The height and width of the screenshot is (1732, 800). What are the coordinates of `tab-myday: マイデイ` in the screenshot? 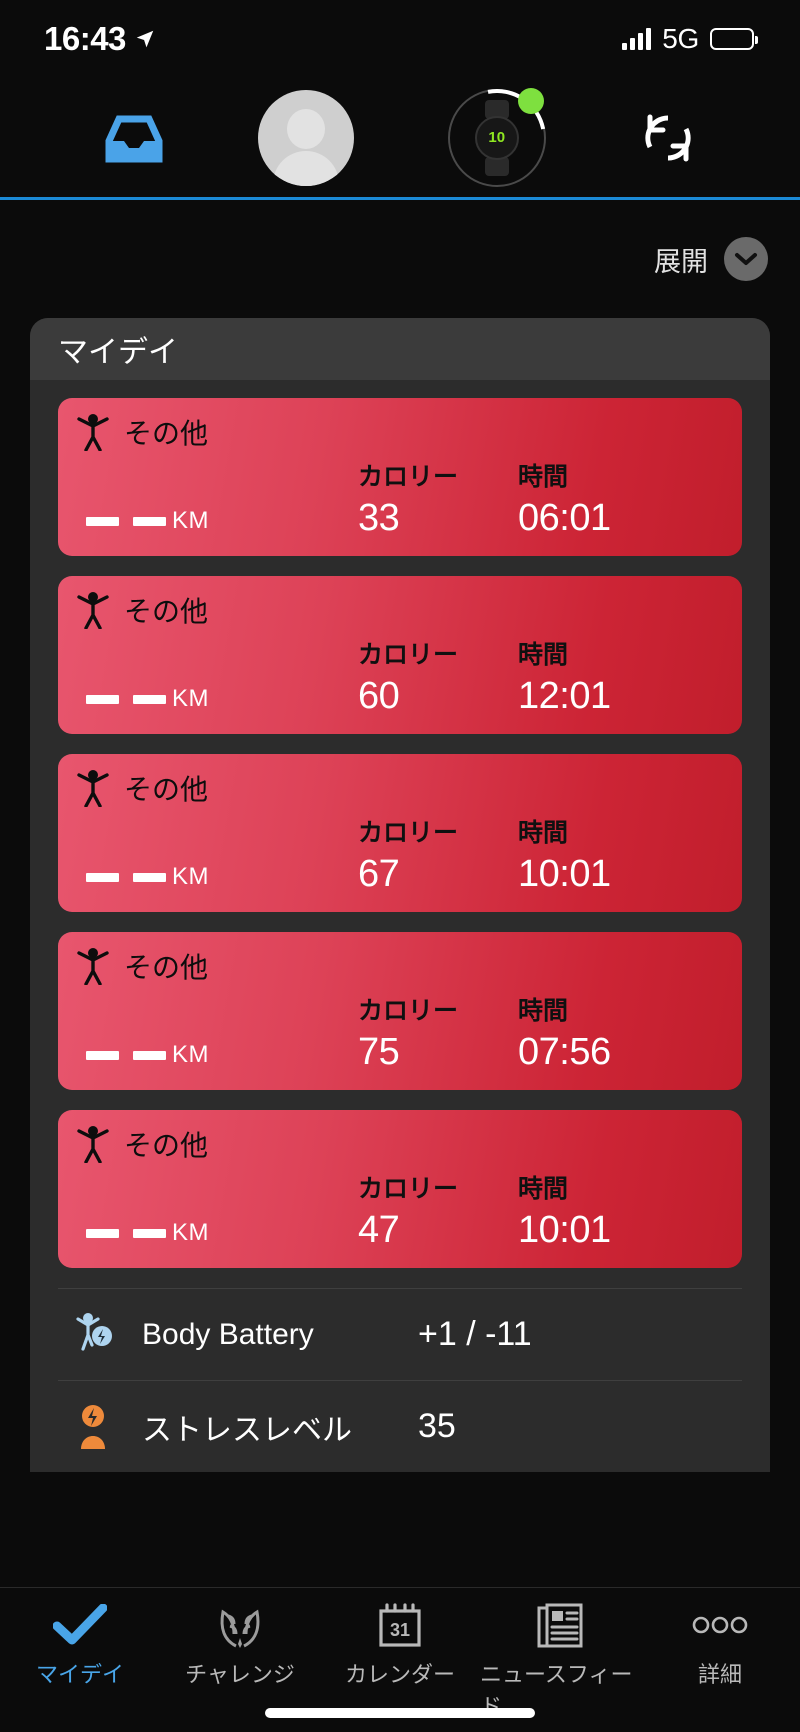 It's located at (80, 1645).